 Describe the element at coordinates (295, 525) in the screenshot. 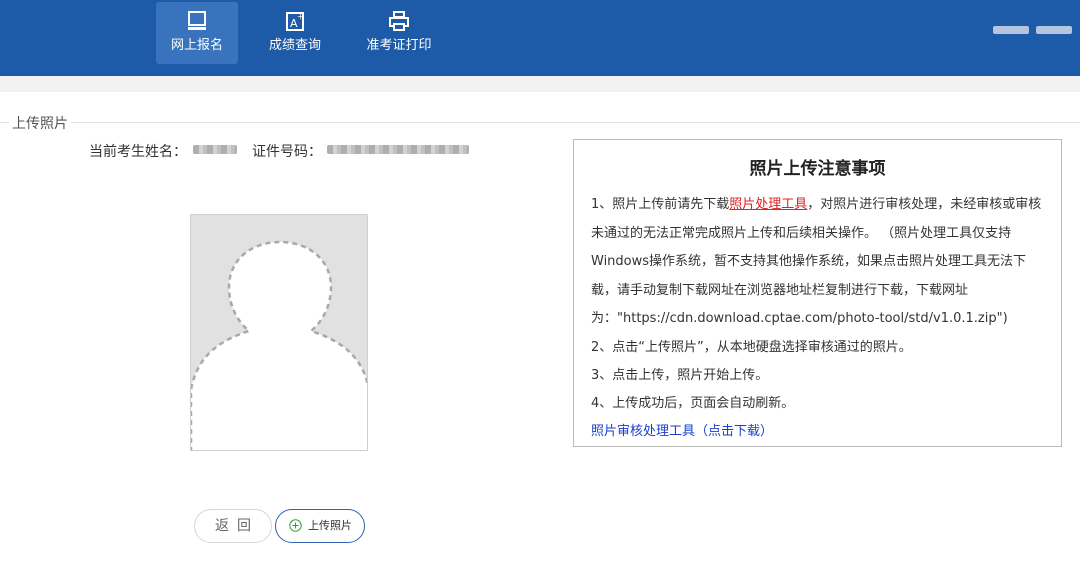

I see `plus-circle-icon` at that location.